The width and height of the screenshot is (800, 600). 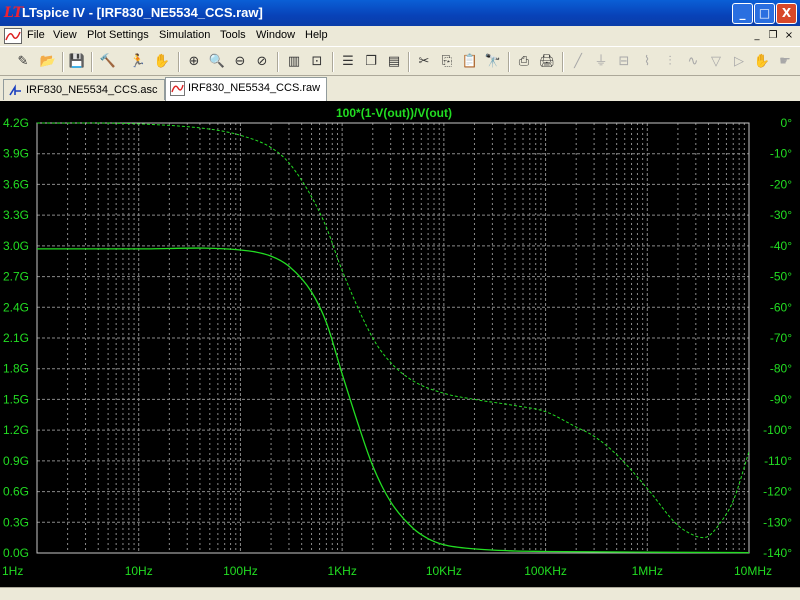 I want to click on ltspice-logo-icon: LT, so click(x=14, y=13).